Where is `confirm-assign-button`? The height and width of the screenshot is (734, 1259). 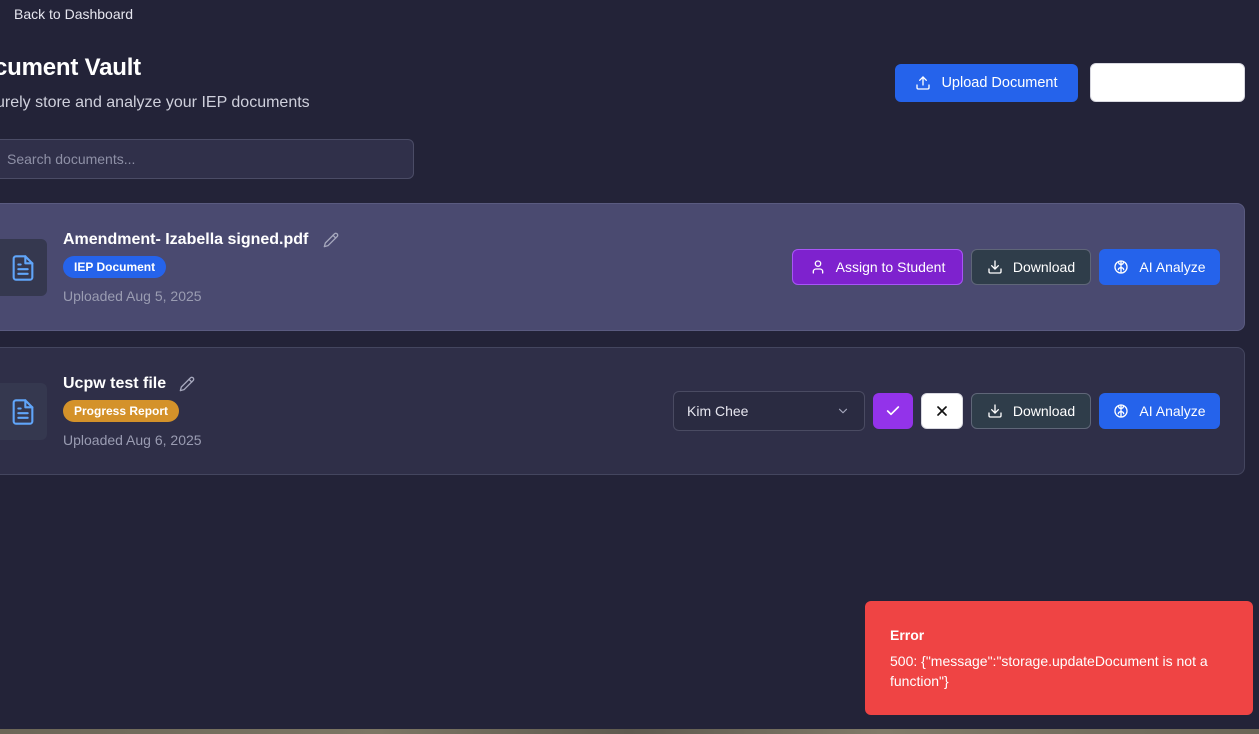 confirm-assign-button is located at coordinates (893, 411).